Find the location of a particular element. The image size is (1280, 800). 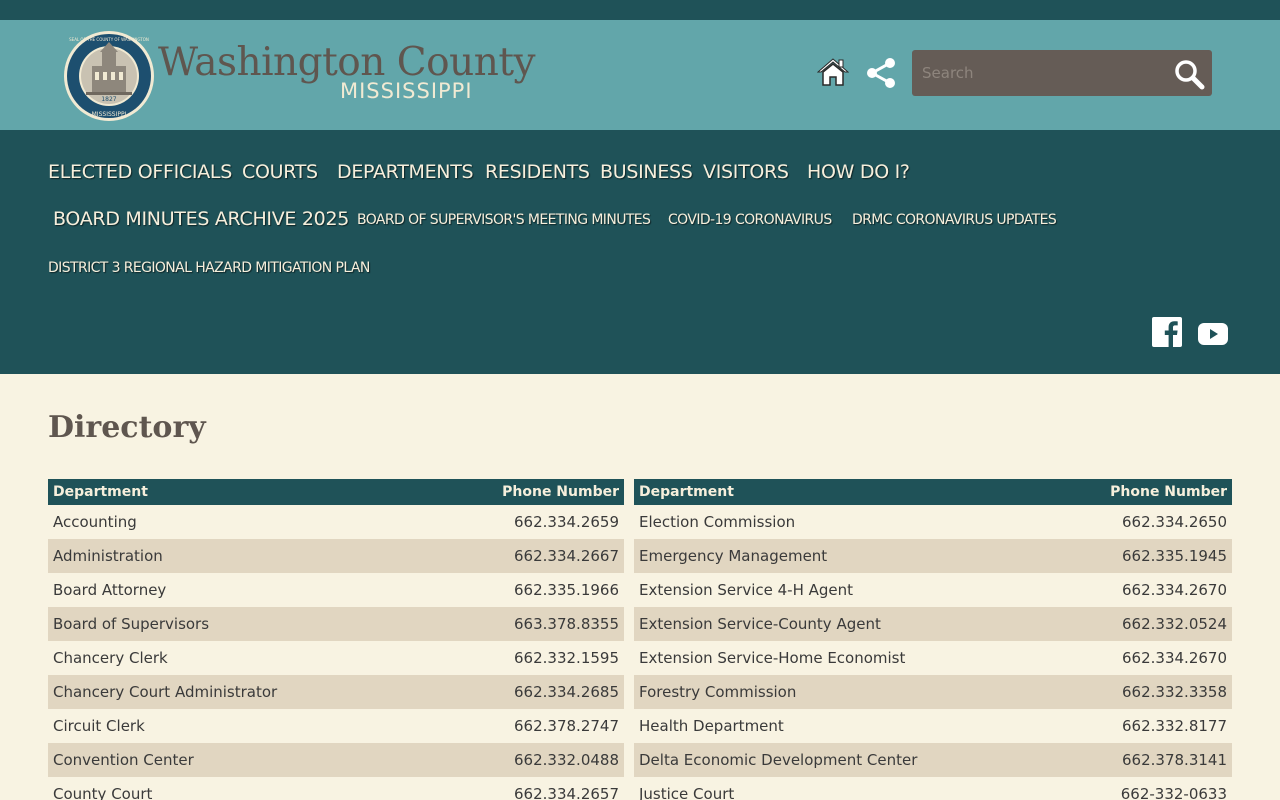

table-row: Circuit Clerk 662.378.2747 is located at coordinates (336, 726).